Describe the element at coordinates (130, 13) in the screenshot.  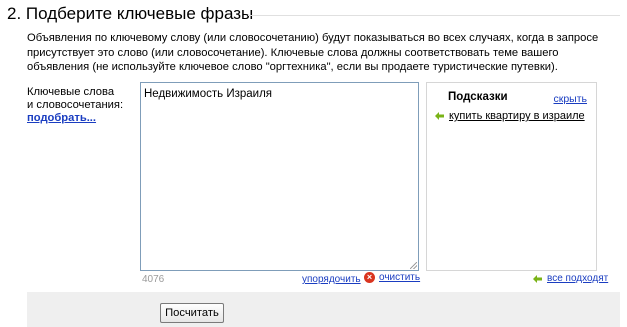
I see `section-title: 2. Подберите ключевые фразы` at that location.